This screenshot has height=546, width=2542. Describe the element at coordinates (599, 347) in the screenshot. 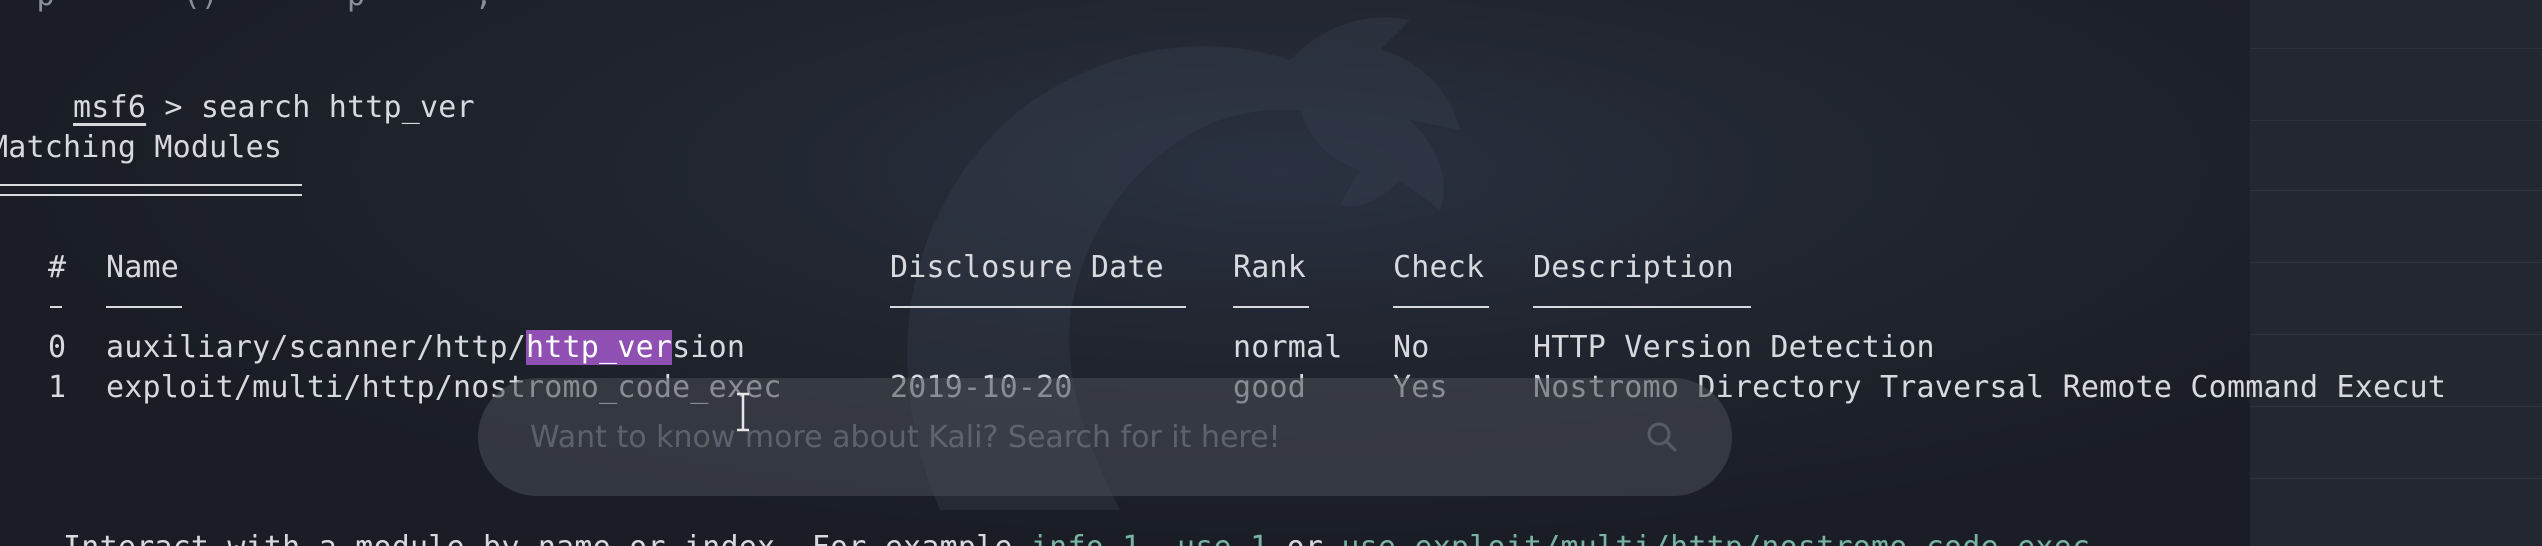

I see `search-highlight: http_ver` at that location.